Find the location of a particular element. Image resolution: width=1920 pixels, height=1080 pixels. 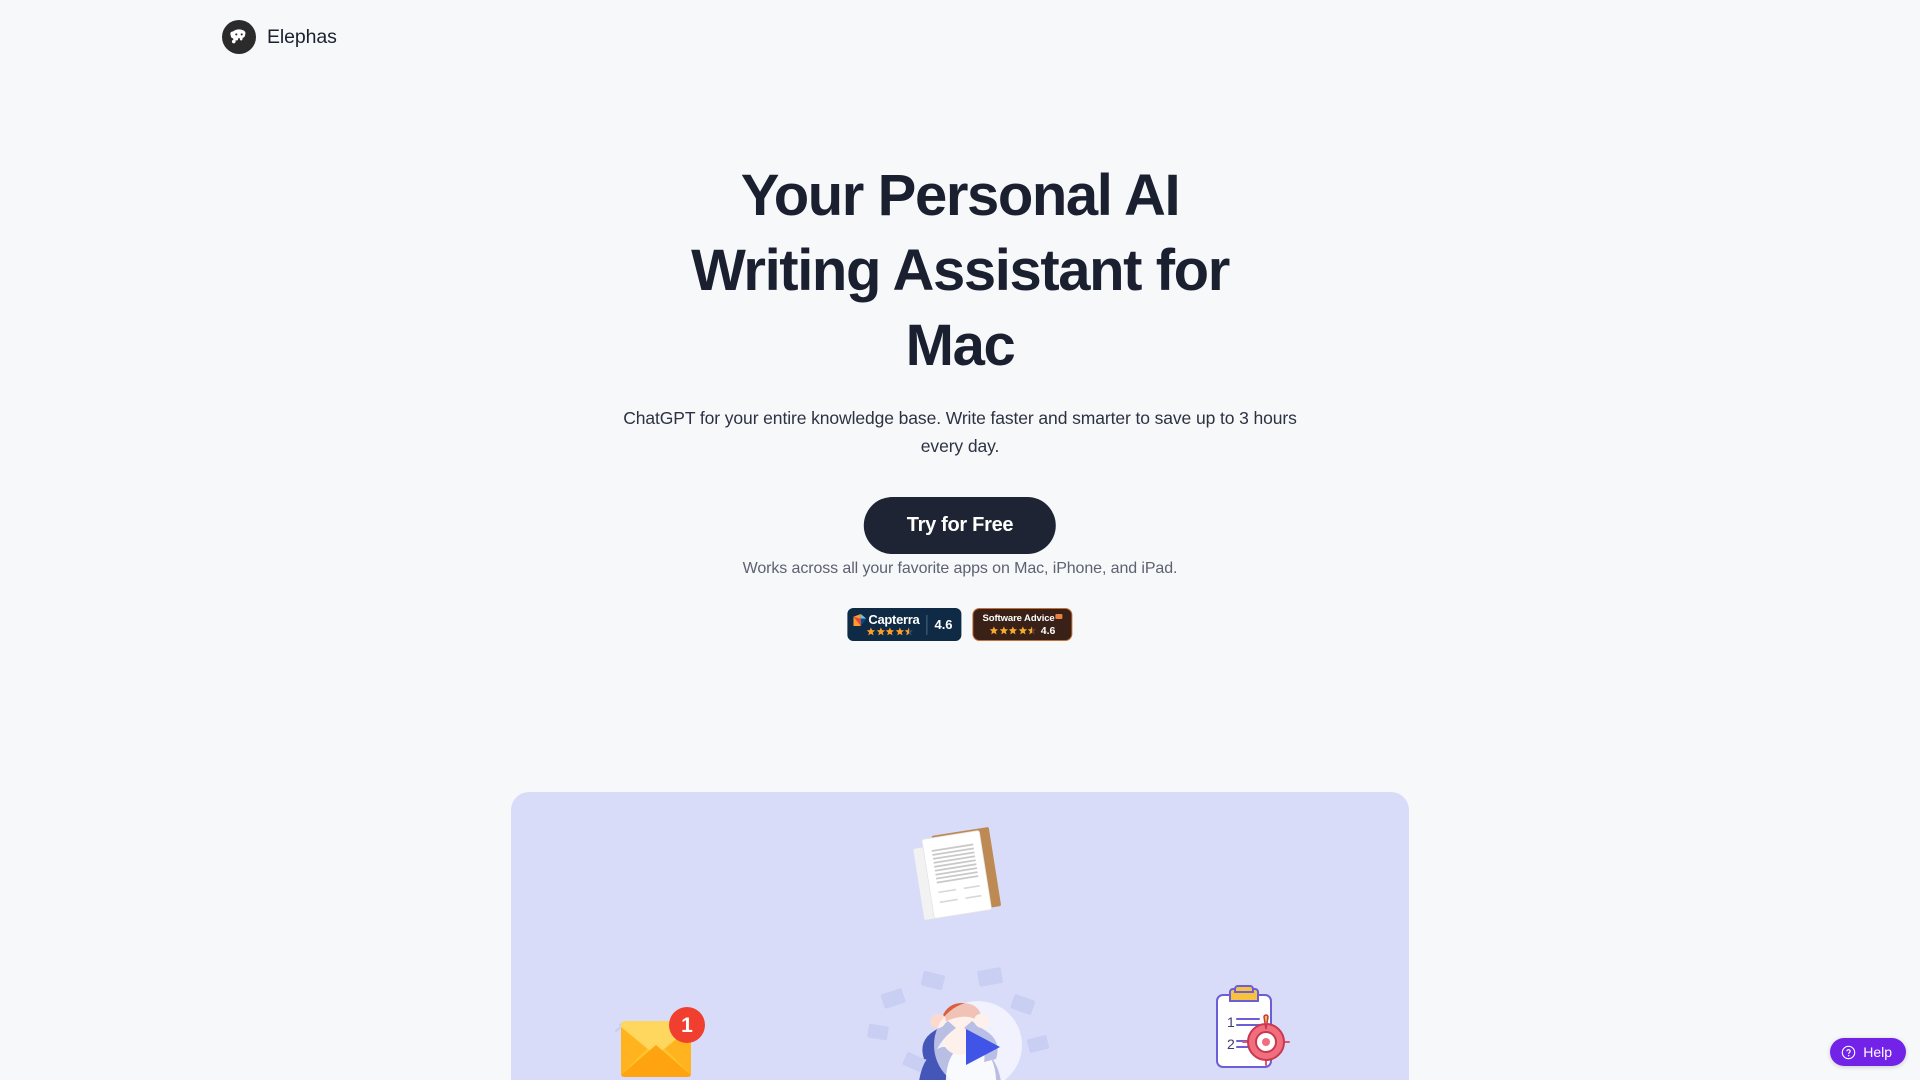

rating-badges: Capterra 4.6 Software Advice 4.6 is located at coordinates (960, 624).